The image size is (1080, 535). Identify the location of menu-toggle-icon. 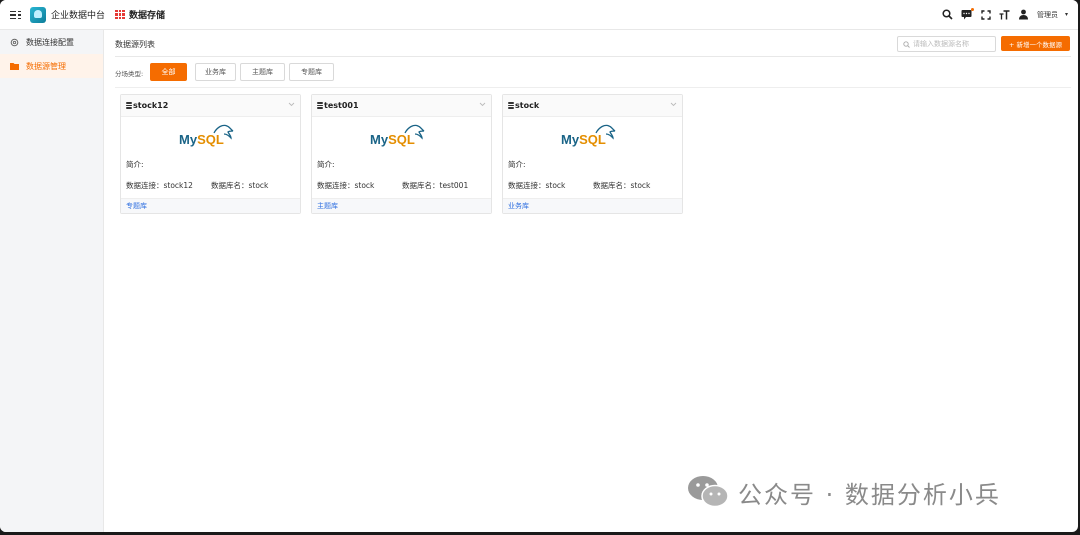
(16, 15).